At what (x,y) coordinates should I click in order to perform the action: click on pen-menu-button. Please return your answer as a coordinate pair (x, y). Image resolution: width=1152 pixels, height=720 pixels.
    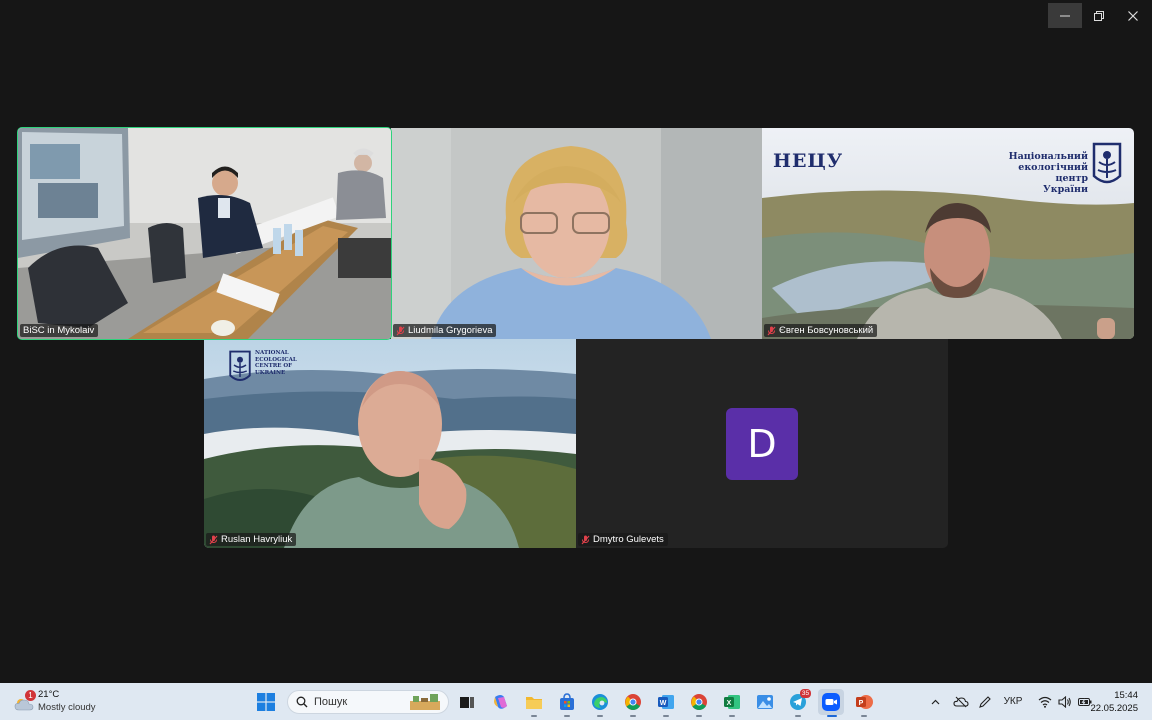
    Looking at the image, I should click on (985, 702).